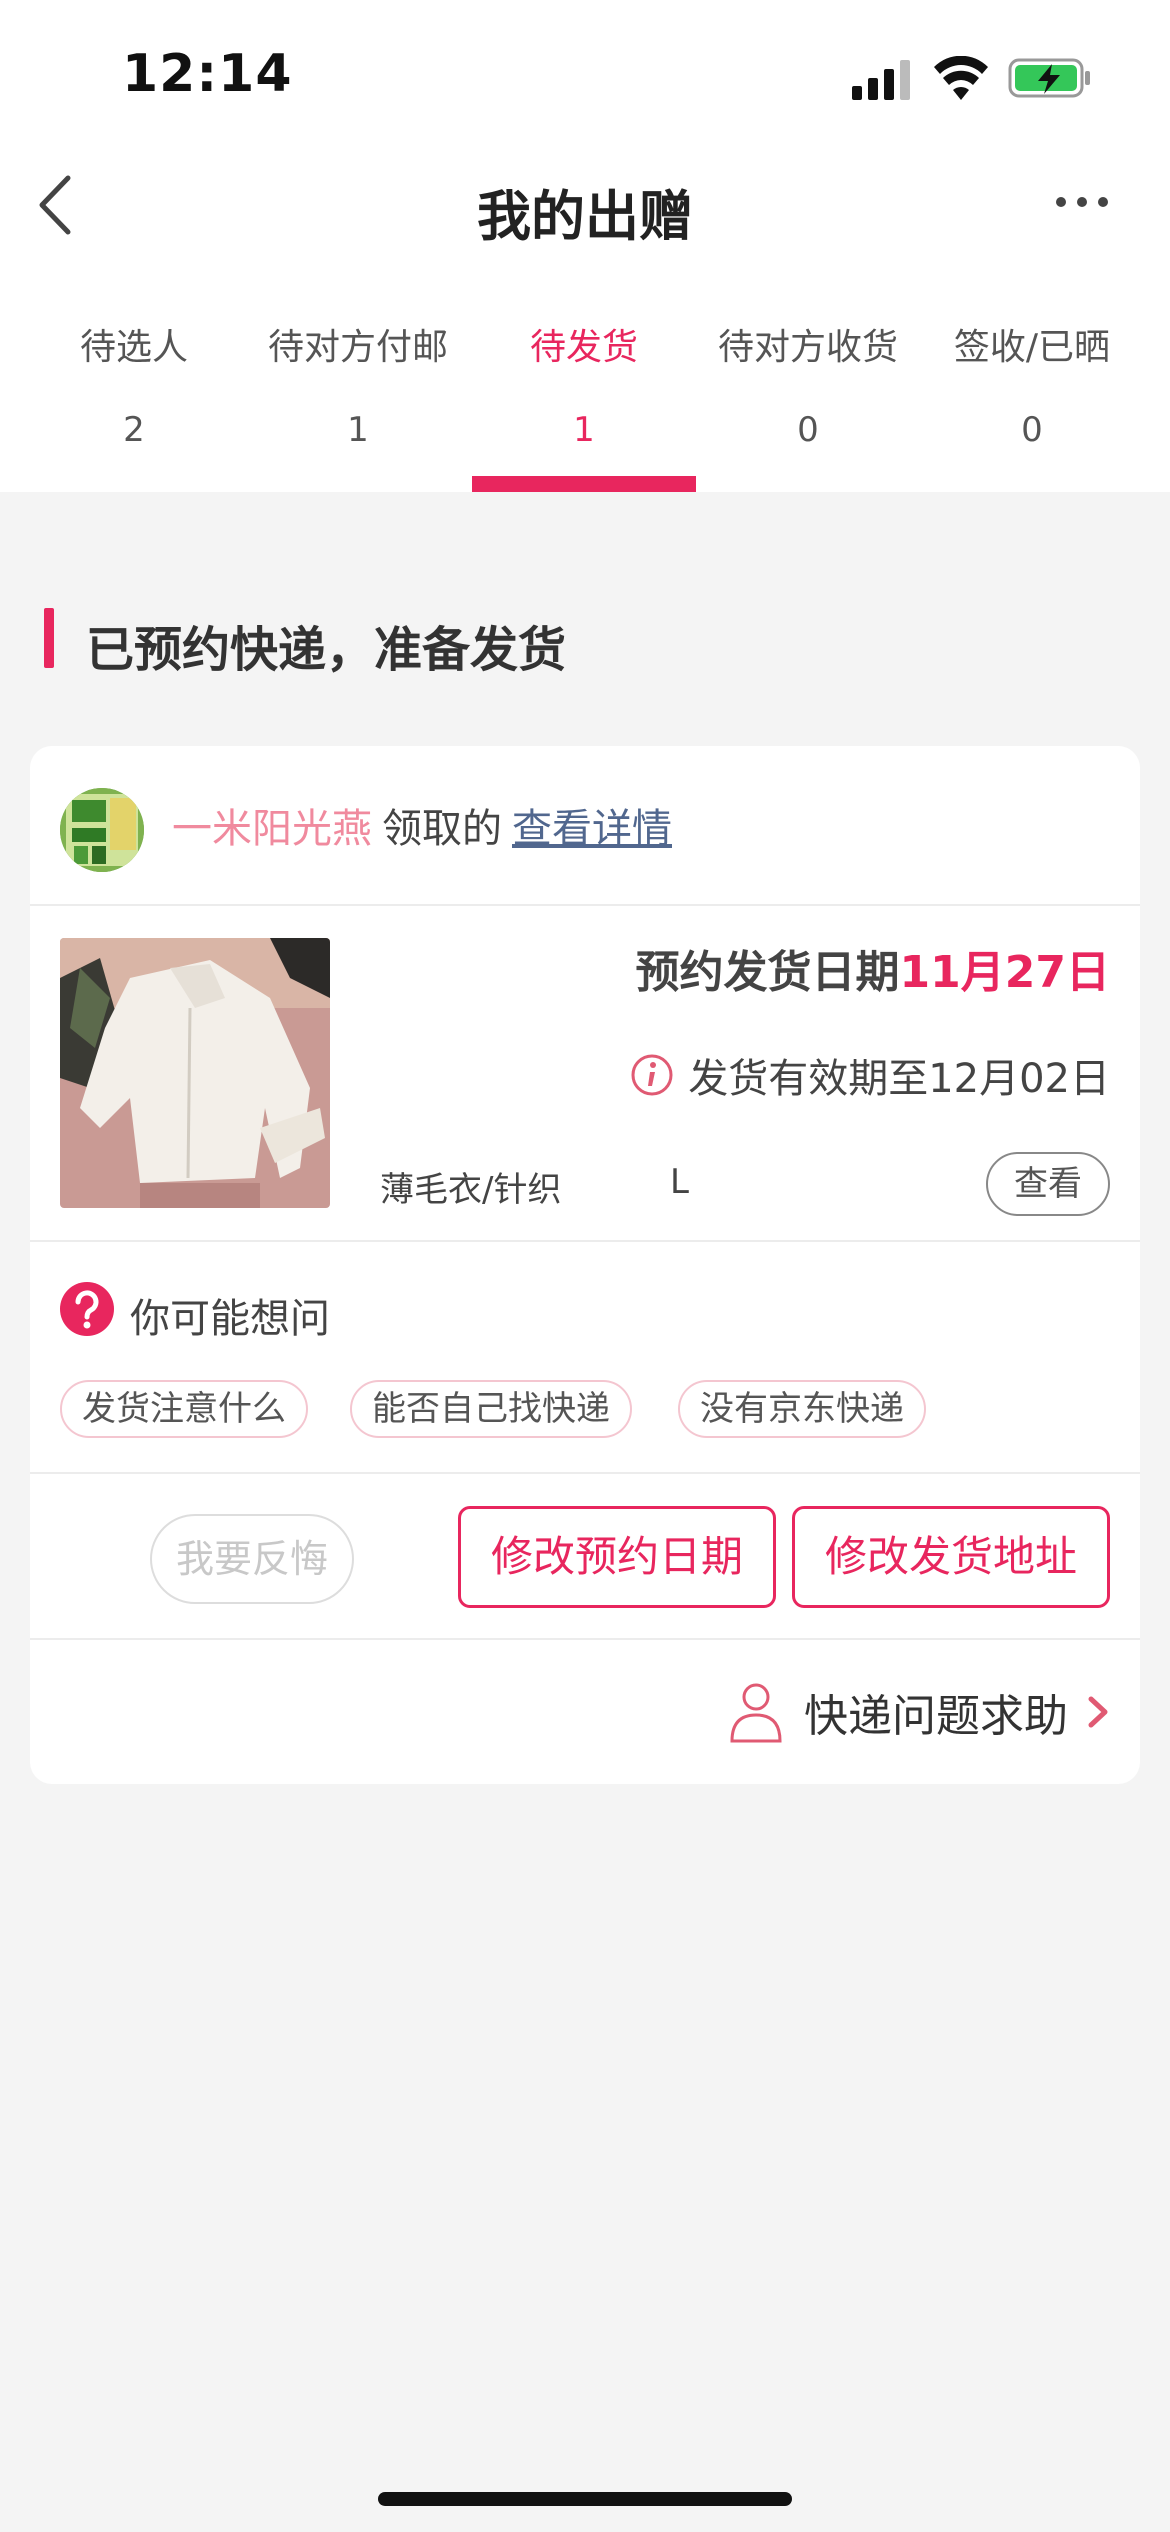  What do you see at coordinates (49, 638) in the screenshot?
I see `section-accent-bar` at bounding box center [49, 638].